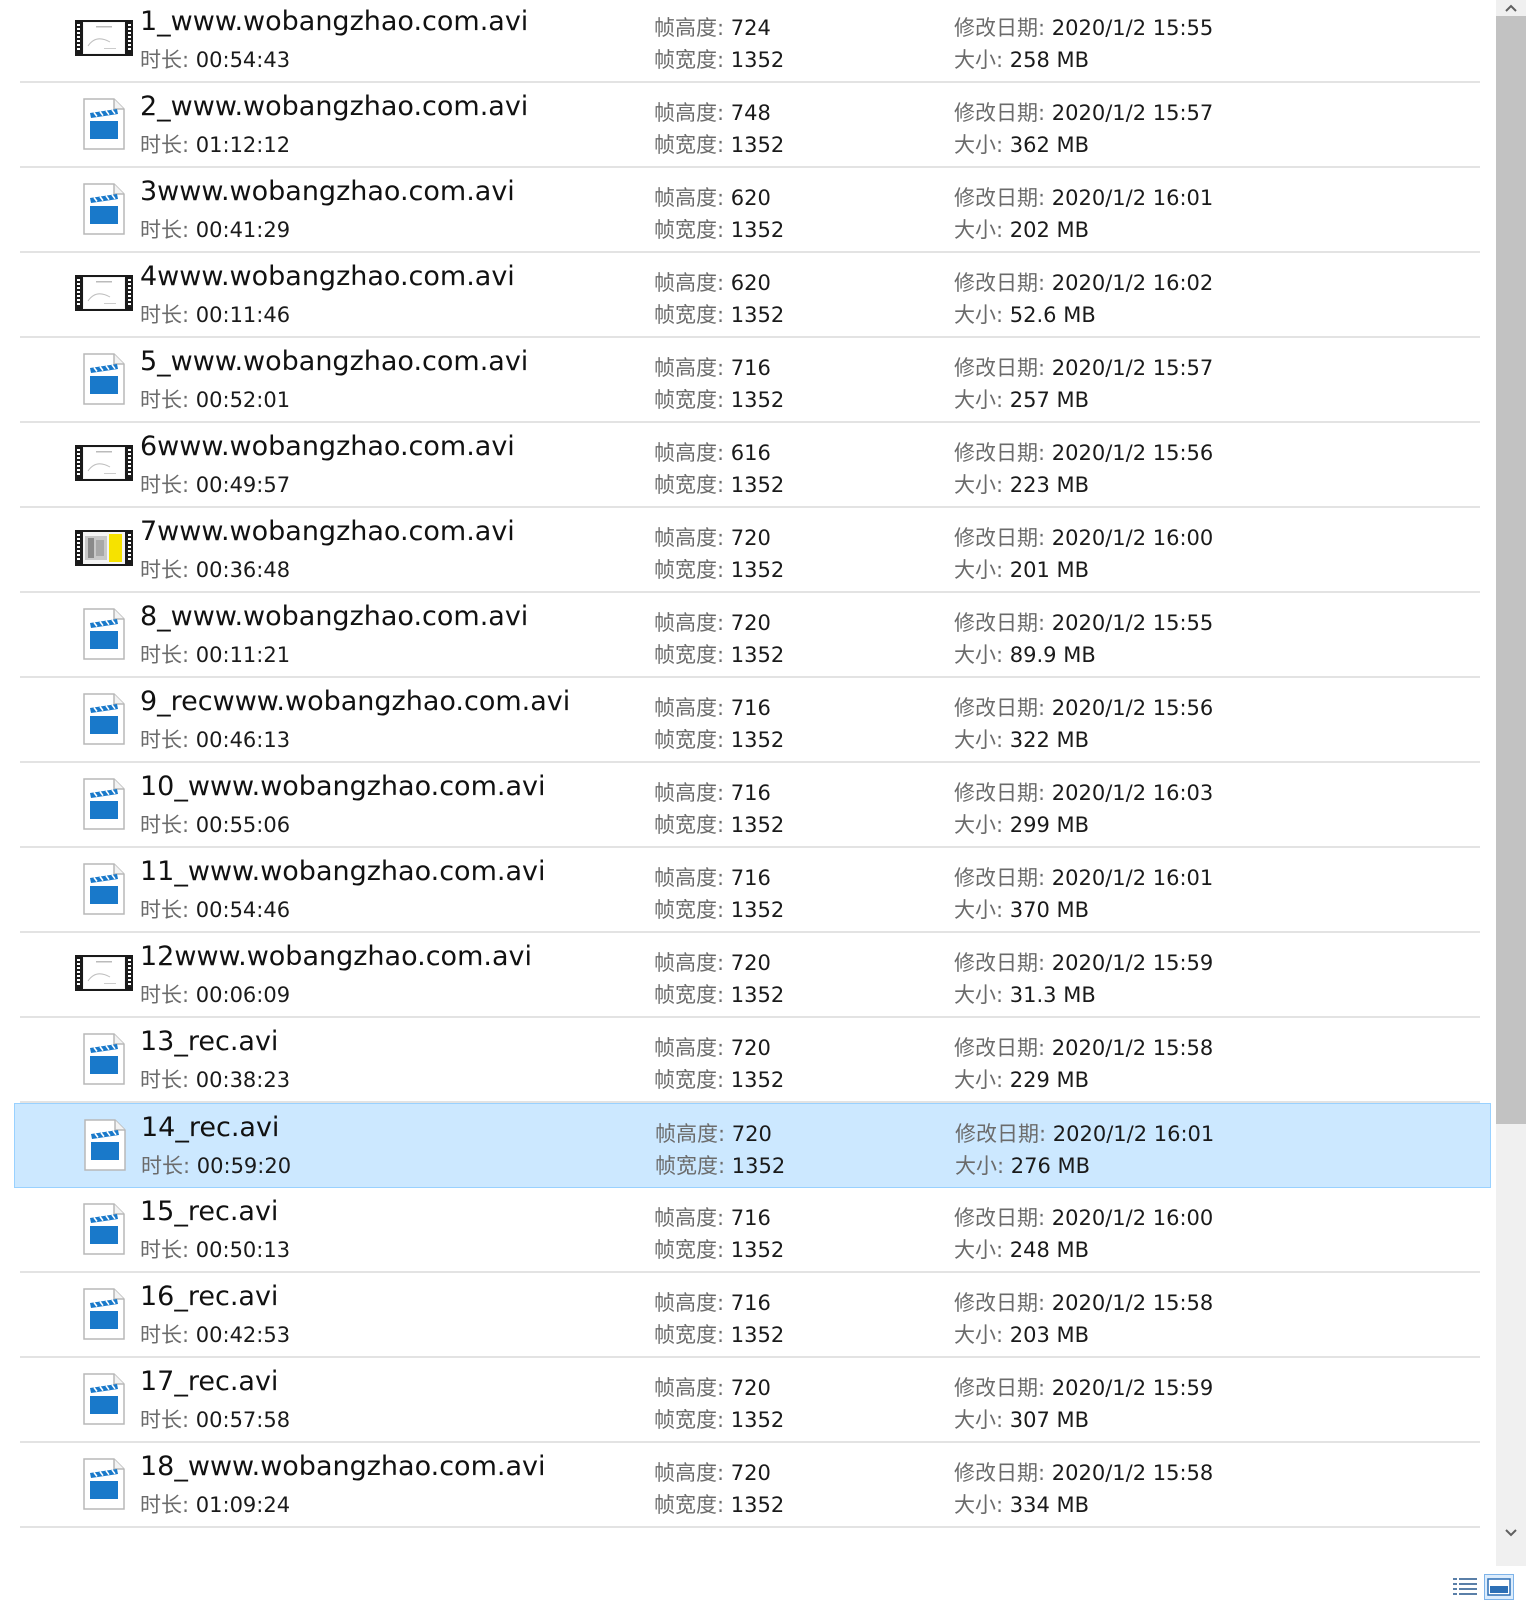 Image resolution: width=1526 pixels, height=1603 pixels. What do you see at coordinates (243, 1335) in the screenshot?
I see `duration-value: 00:42:53` at bounding box center [243, 1335].